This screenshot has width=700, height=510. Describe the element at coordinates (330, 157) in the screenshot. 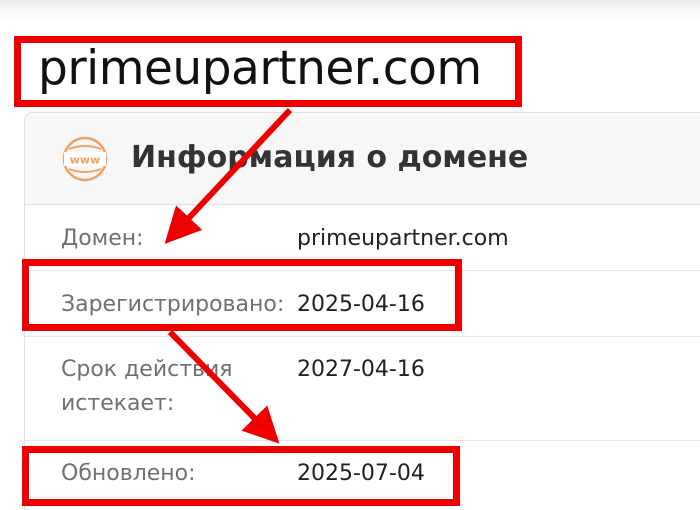

I see `card-title: Информация о домене` at that location.